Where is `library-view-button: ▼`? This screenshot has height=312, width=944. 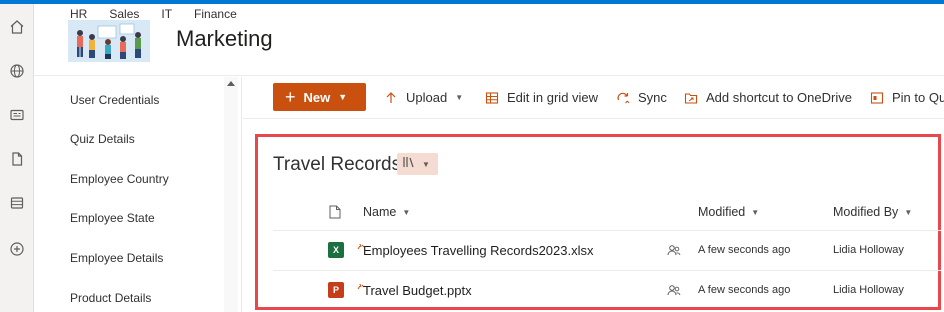
library-view-button: ▼ is located at coordinates (417, 164).